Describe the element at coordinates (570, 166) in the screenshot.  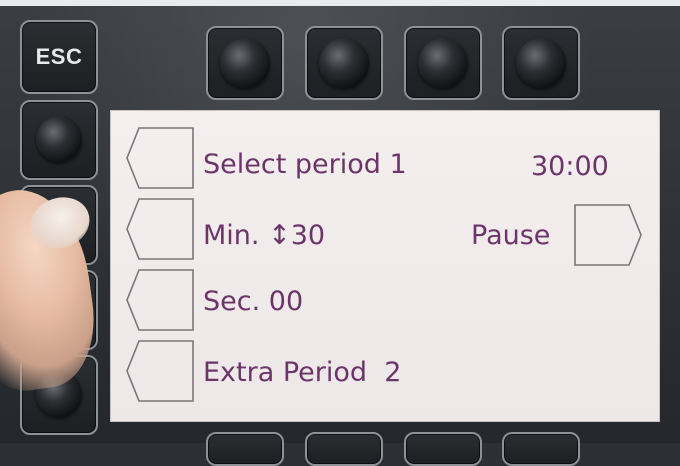
I see `period-time-value: 30:00` at that location.